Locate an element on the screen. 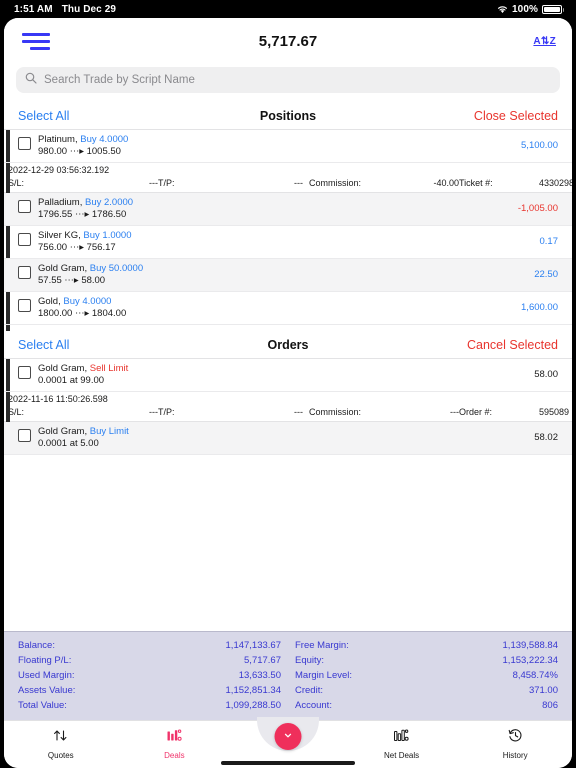 This screenshot has width=576, height=768. search-box is located at coordinates (288, 80).